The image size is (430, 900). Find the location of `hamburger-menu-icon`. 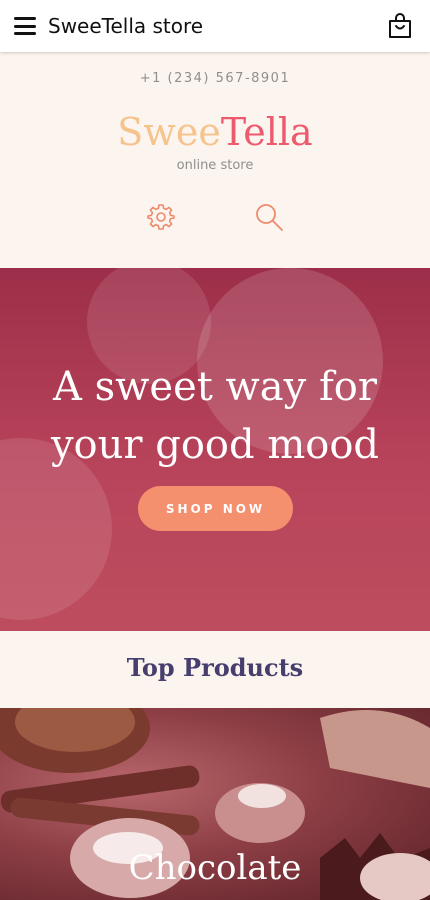

hamburger-menu-icon is located at coordinates (25, 26).